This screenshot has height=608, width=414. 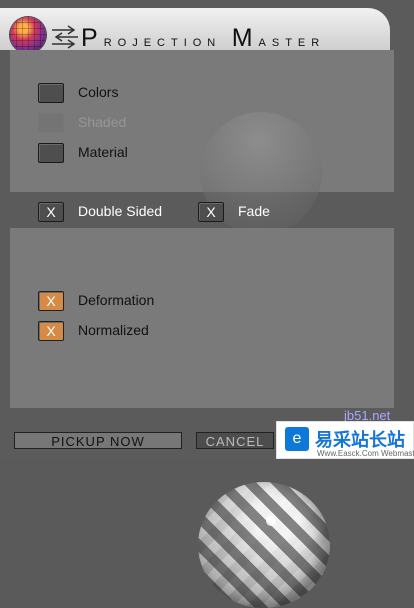 I want to click on deformation-checkbox: X, so click(x=51, y=301).